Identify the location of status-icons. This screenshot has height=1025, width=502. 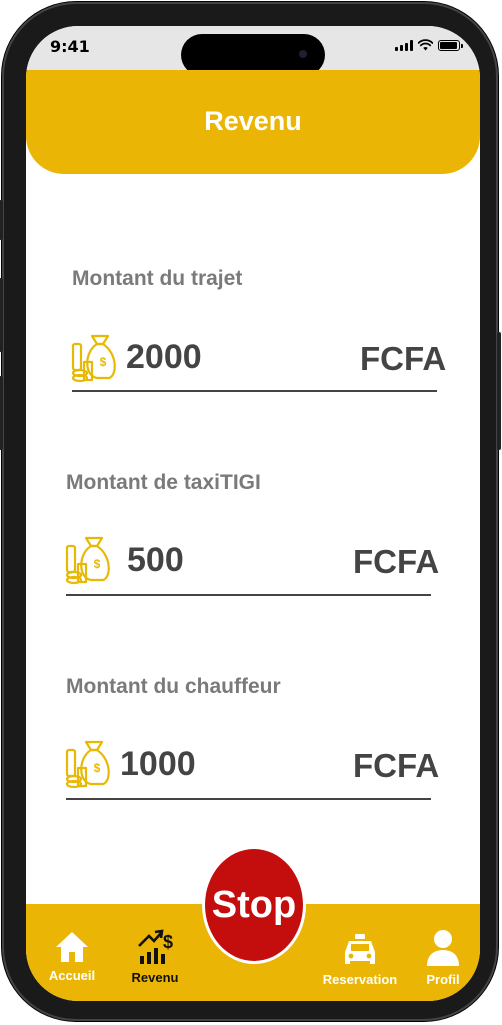
(429, 45).